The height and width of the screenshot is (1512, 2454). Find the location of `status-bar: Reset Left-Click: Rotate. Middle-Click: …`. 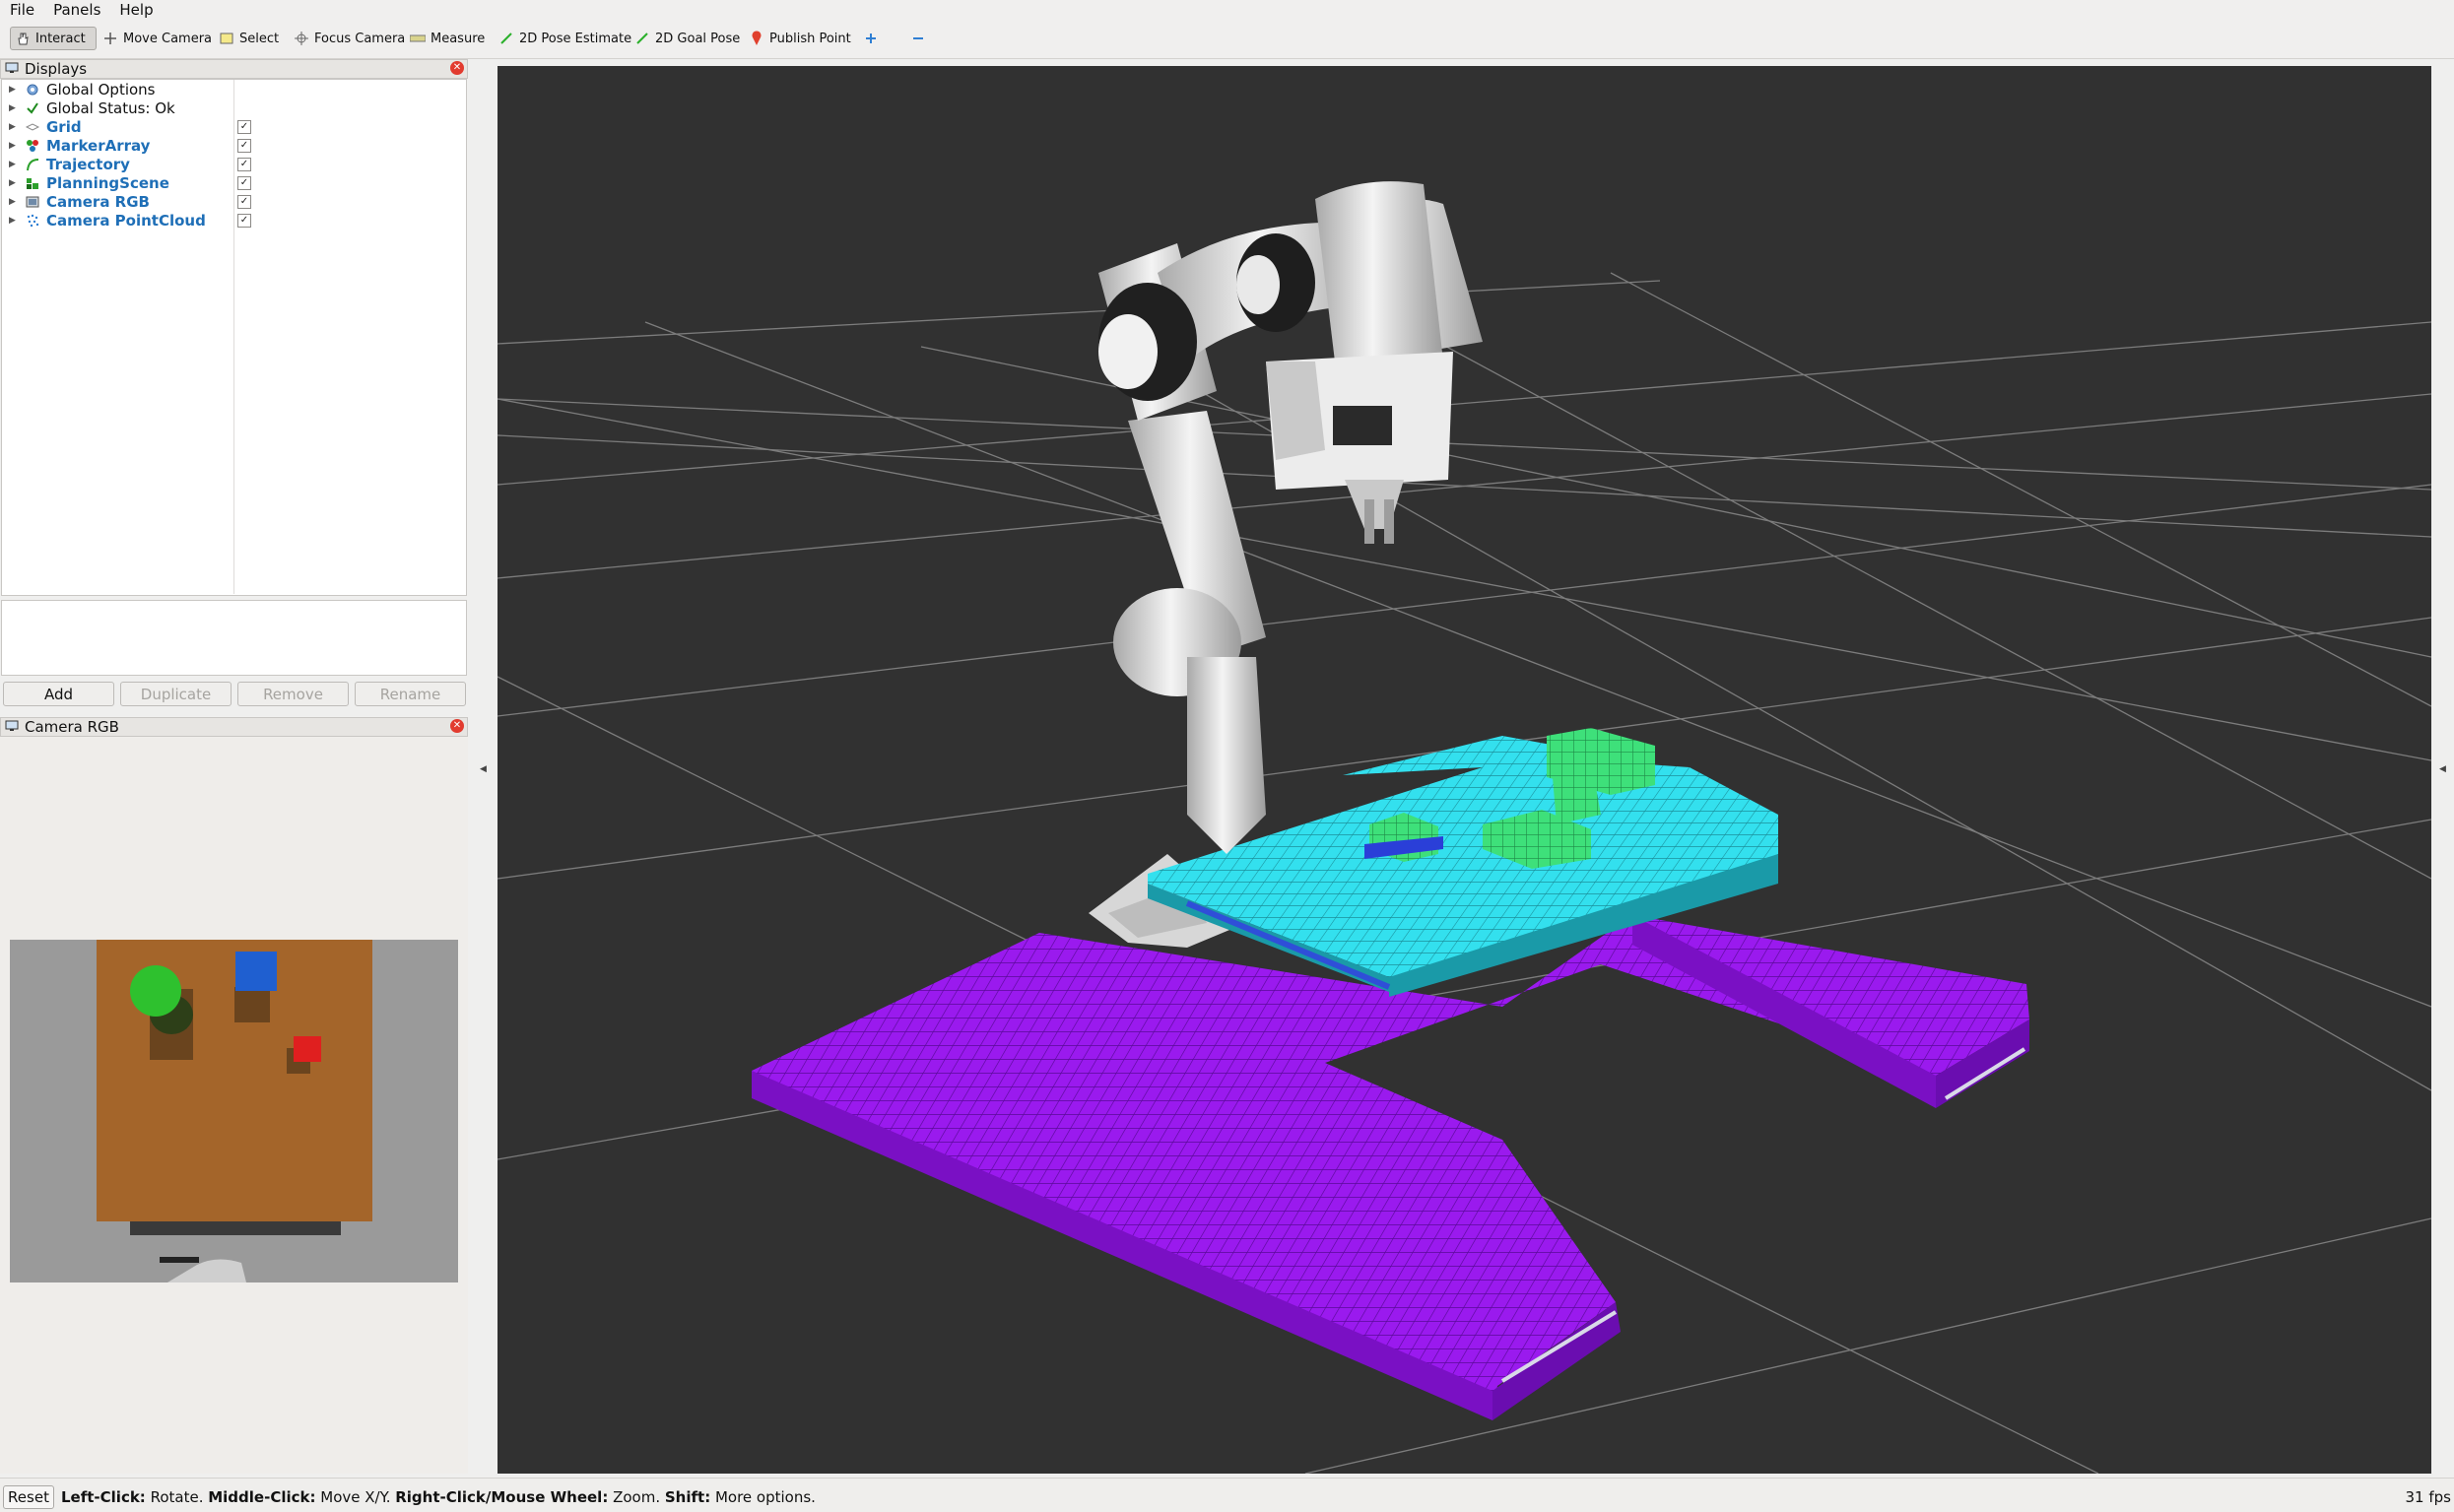

status-bar: Reset Left-Click: Rotate. Middle-Click: … is located at coordinates (1227, 1495).